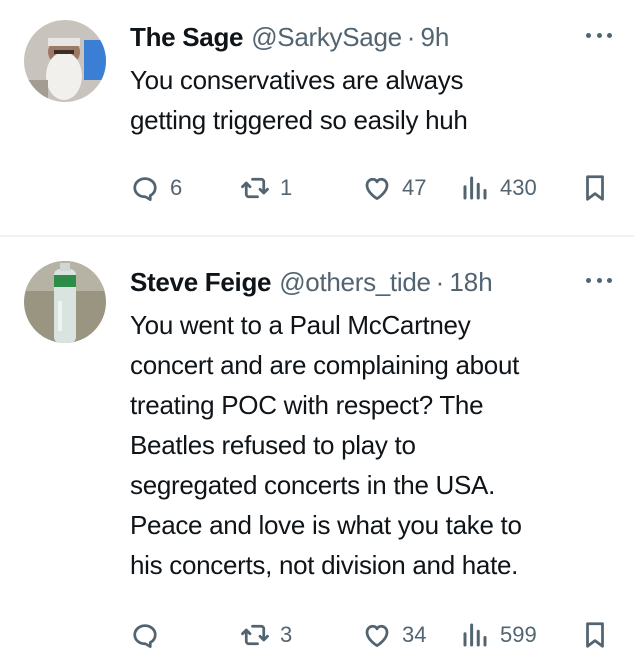  Describe the element at coordinates (355, 282) in the screenshot. I see `user-handle: @others_tide` at that location.